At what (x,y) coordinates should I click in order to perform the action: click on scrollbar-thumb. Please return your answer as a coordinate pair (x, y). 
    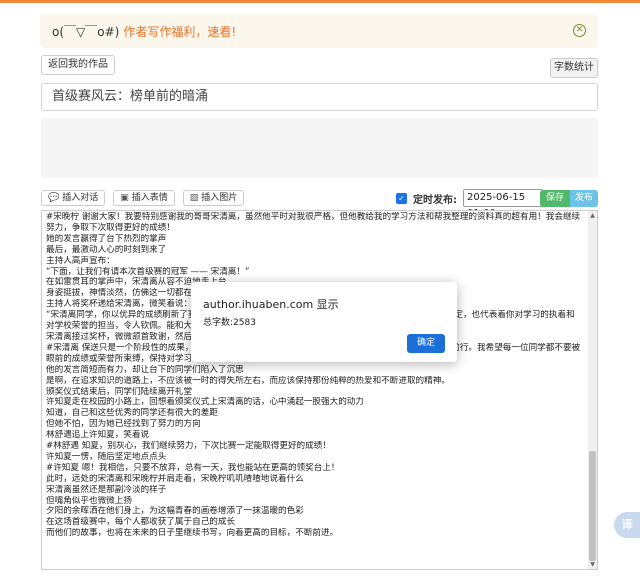
    Looking at the image, I should click on (592, 506).